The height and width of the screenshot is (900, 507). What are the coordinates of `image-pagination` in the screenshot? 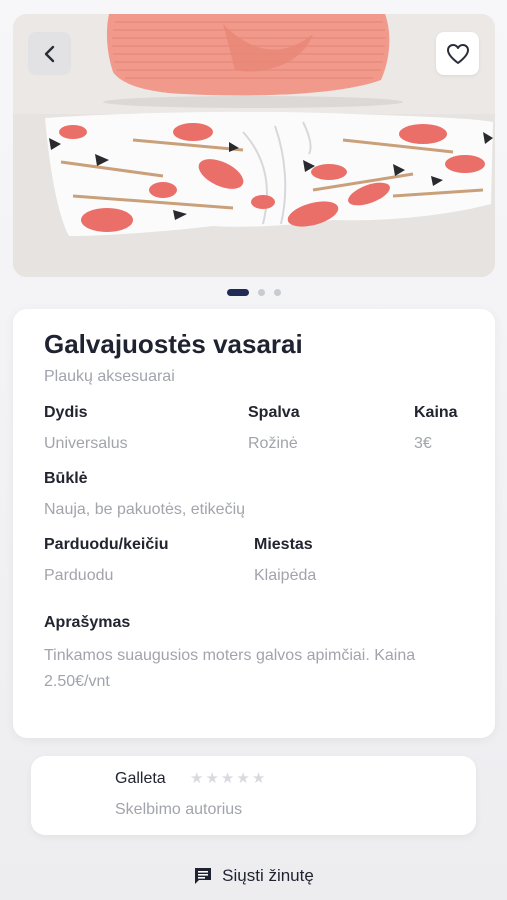 It's located at (253, 292).